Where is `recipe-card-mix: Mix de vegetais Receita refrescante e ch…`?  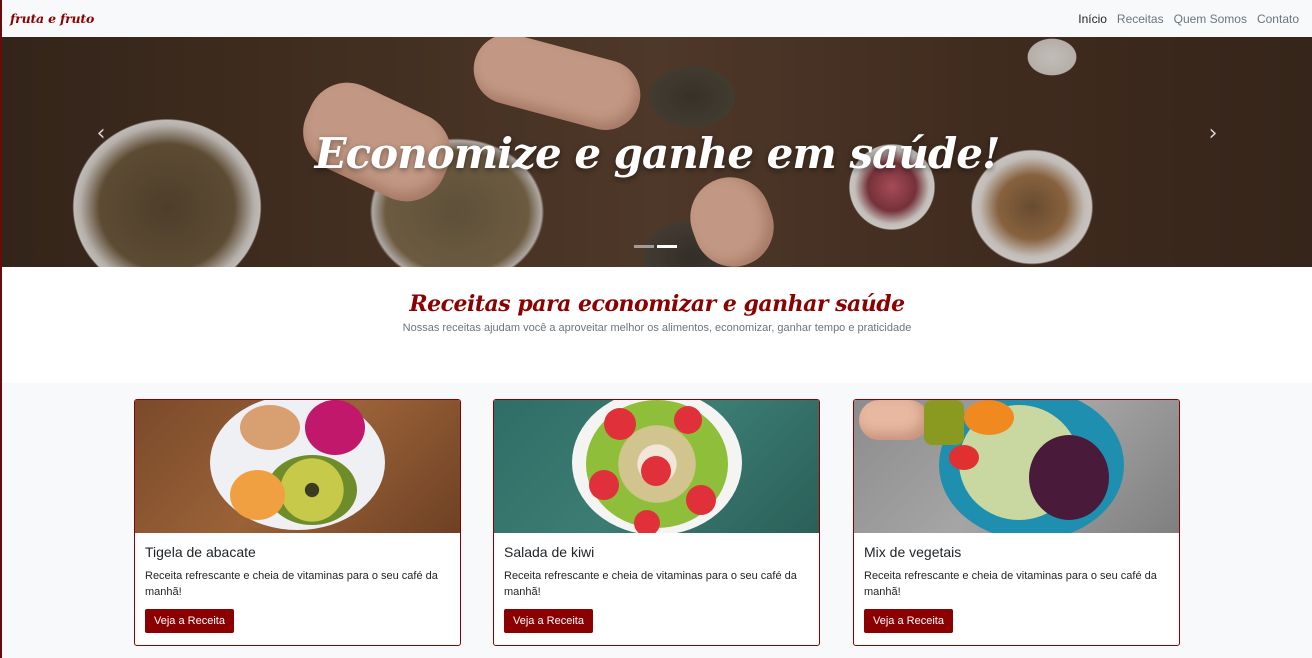
recipe-card-mix: Mix de vegetais Receita refrescante e ch… is located at coordinates (1016, 522).